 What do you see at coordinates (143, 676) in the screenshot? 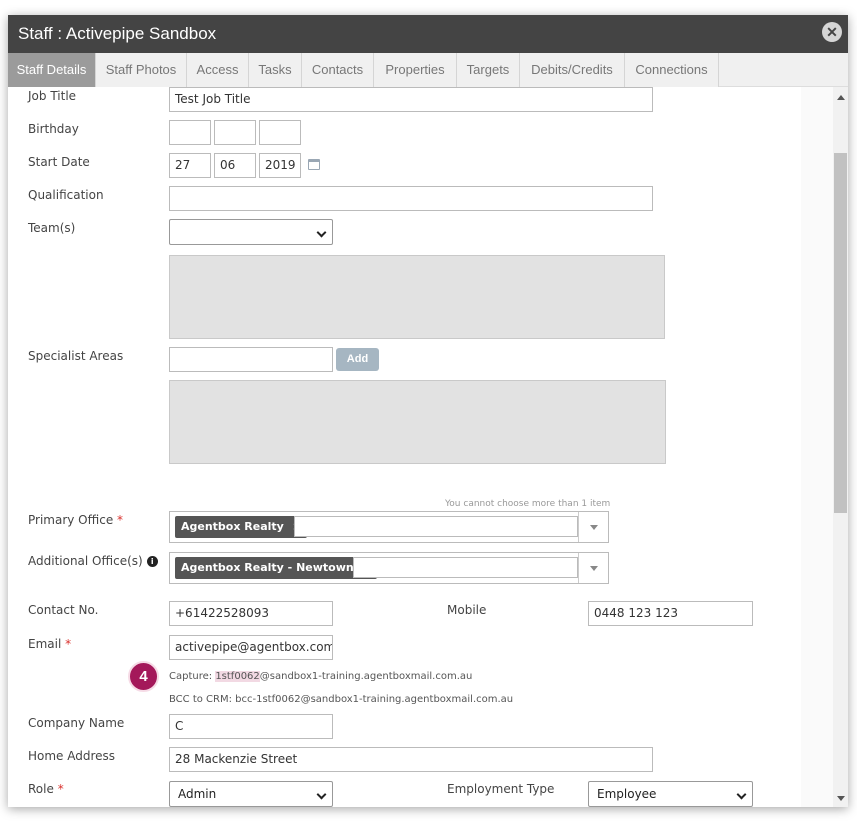
I see `step-badge: 4` at bounding box center [143, 676].